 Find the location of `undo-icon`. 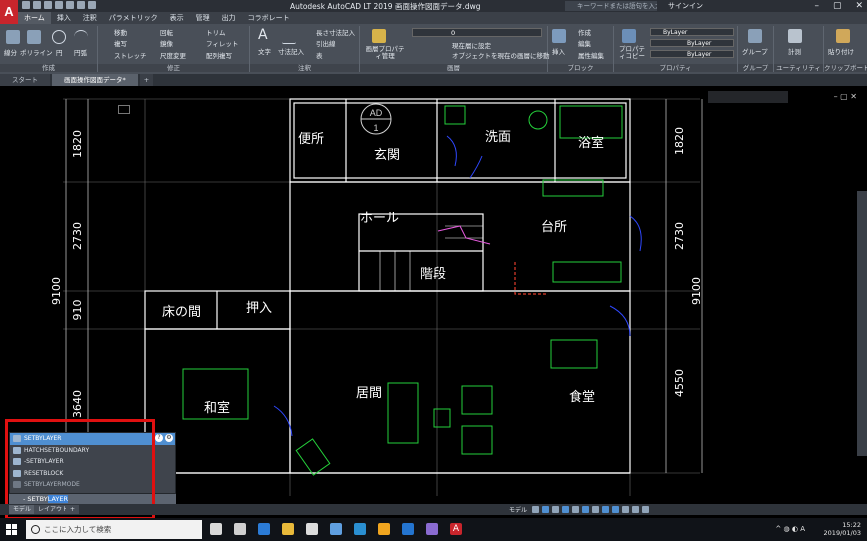

undo-icon is located at coordinates (81, 5).